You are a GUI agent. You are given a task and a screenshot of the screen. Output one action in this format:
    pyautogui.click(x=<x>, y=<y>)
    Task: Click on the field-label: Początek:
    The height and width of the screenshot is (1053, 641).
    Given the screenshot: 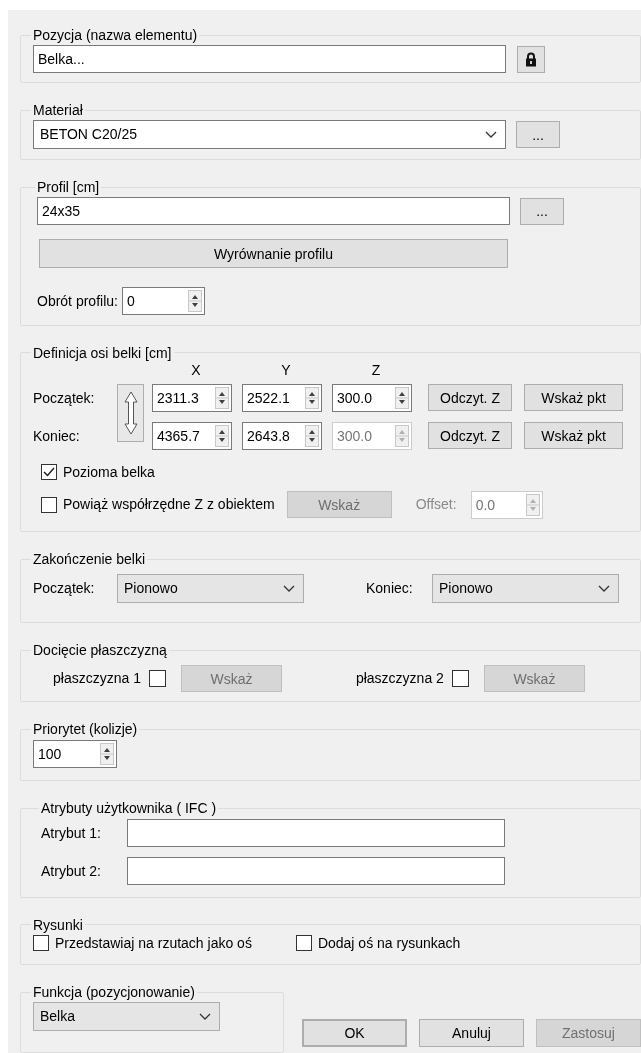 What is the action you would take?
    pyautogui.click(x=64, y=589)
    